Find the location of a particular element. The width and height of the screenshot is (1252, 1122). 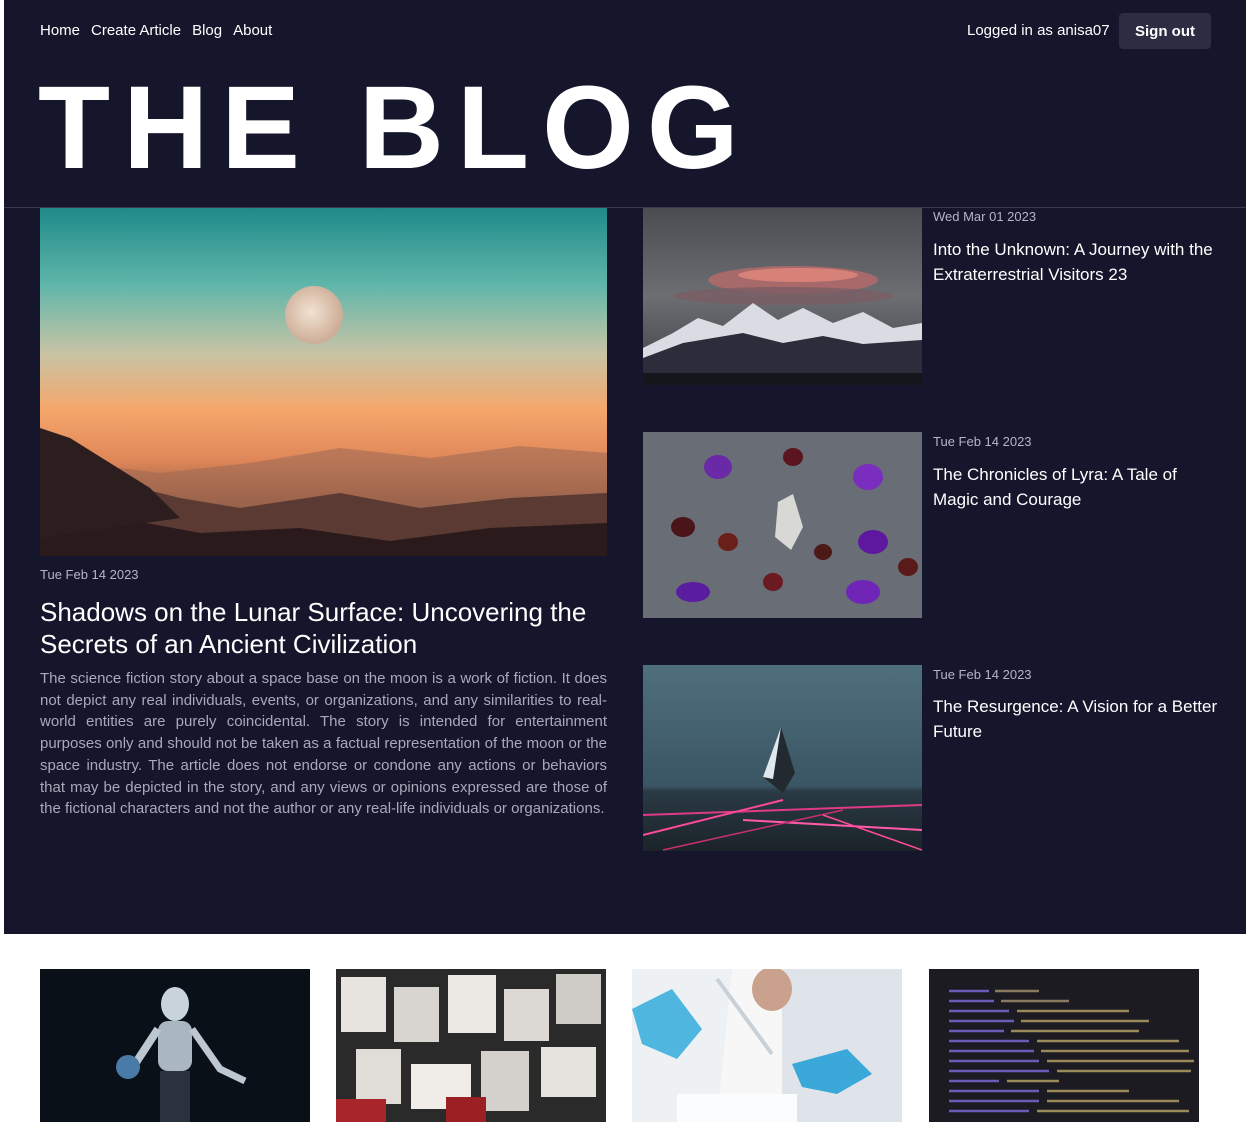

grid-article-image-code is located at coordinates (1064, 1045).